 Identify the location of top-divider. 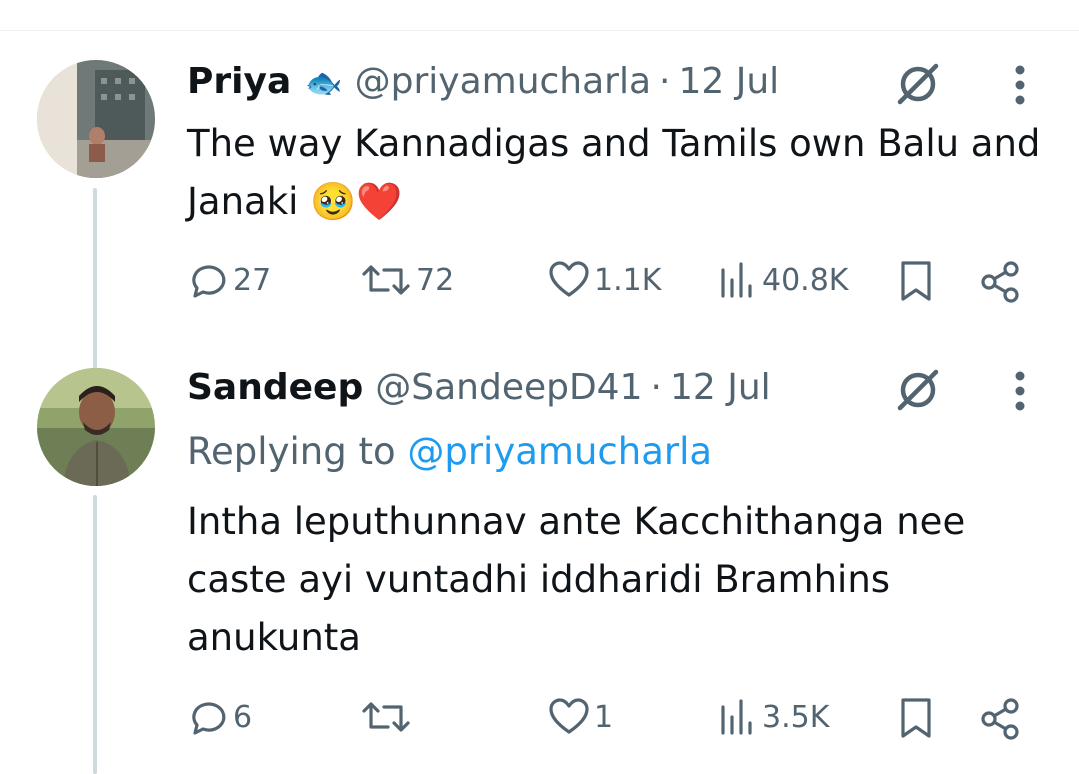
(539, 30).